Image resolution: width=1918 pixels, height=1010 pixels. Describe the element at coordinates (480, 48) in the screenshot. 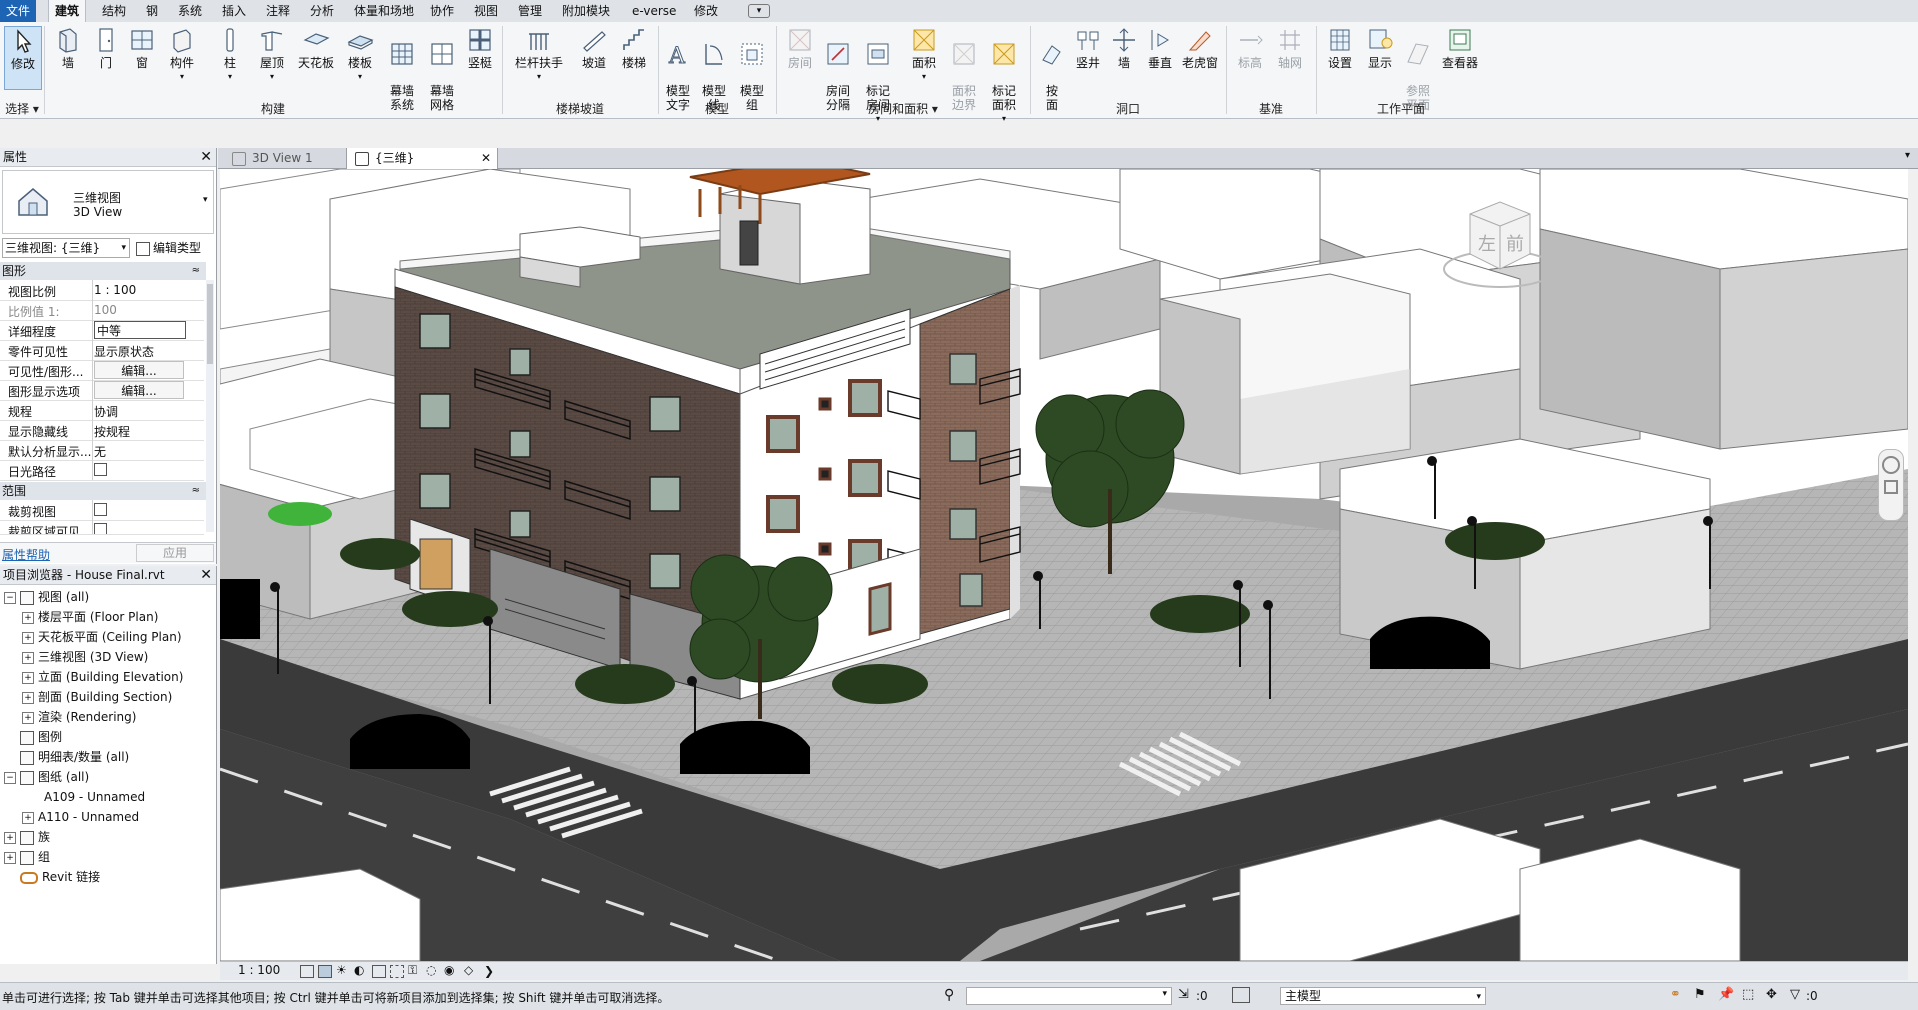

I see `mullion-button: 竖梃` at that location.